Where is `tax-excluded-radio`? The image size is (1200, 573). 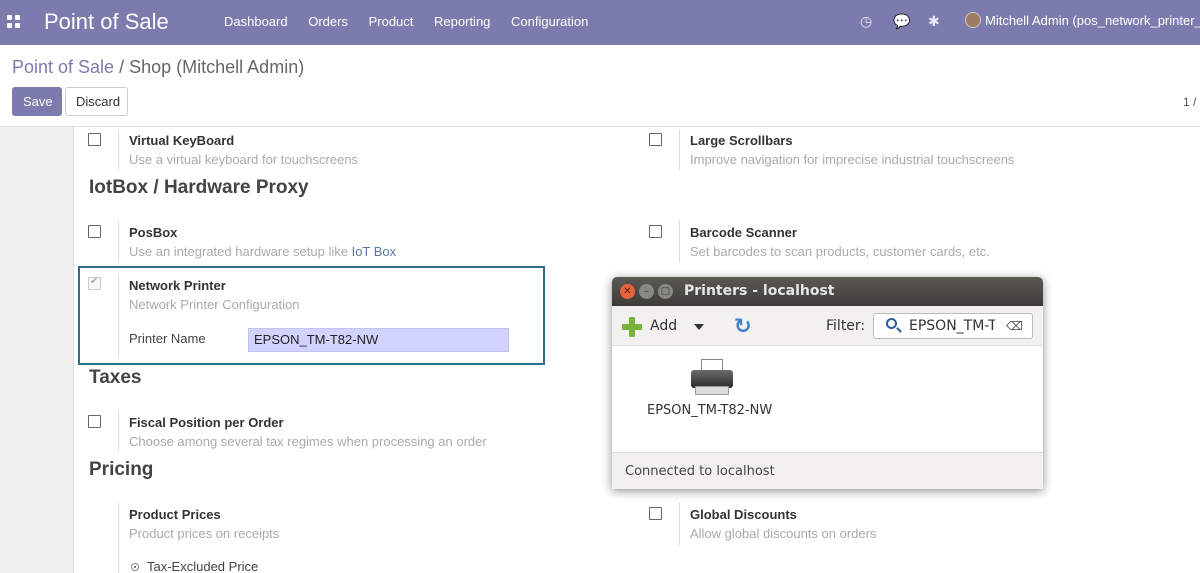 tax-excluded-radio is located at coordinates (135, 567).